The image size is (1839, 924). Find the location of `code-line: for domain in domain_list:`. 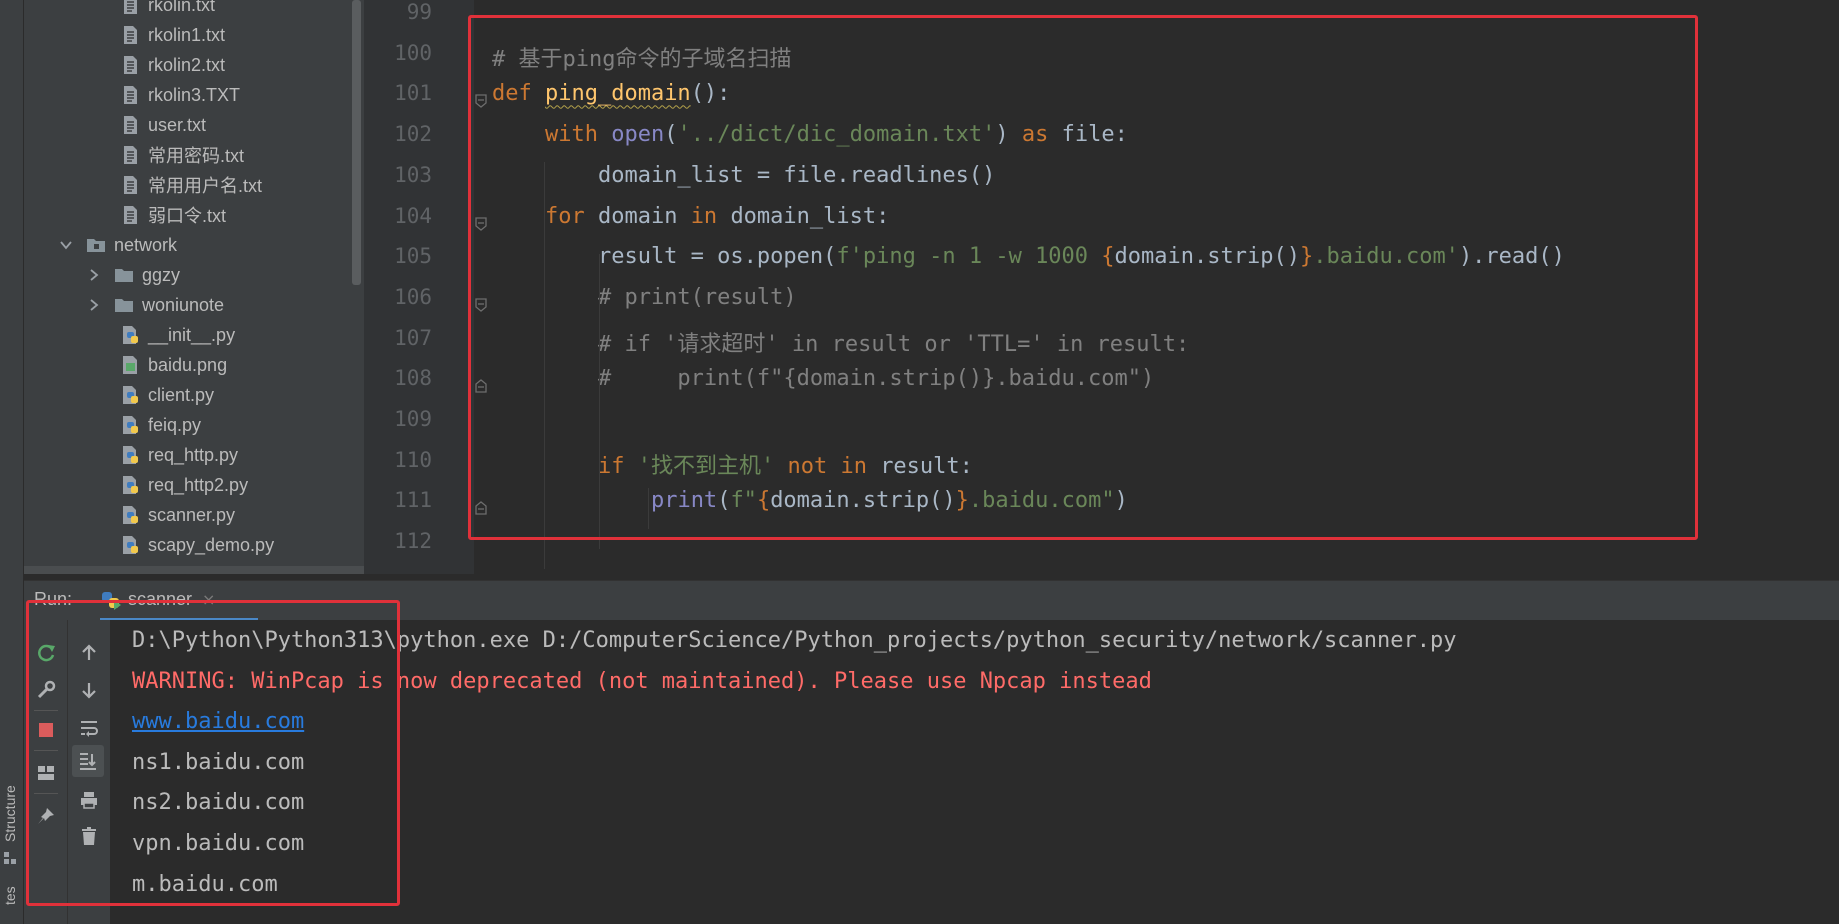

code-line: for domain in domain_list: is located at coordinates (690, 216).